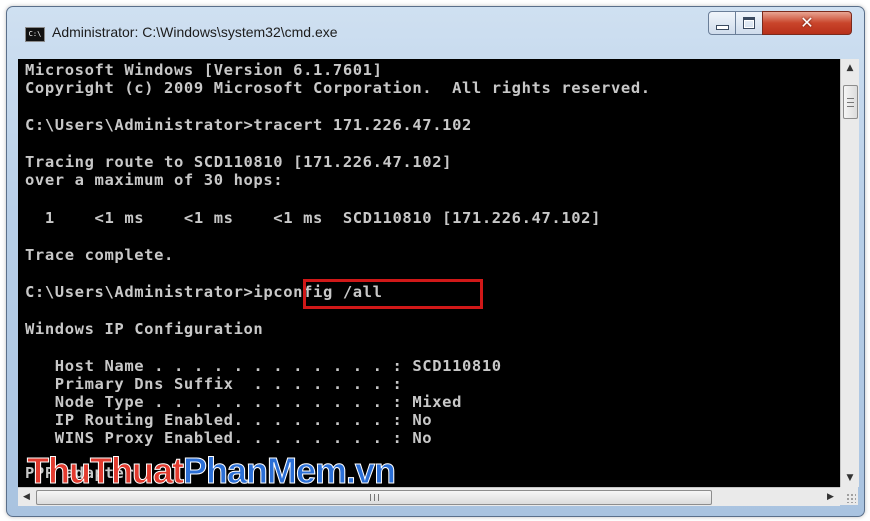  I want to click on resize-grip, so click(849, 496).